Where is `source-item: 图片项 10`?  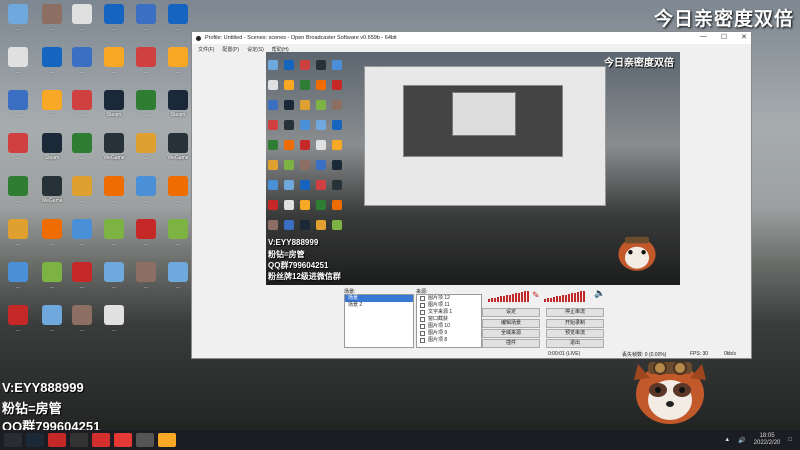 source-item: 图片项 10 is located at coordinates (449, 326).